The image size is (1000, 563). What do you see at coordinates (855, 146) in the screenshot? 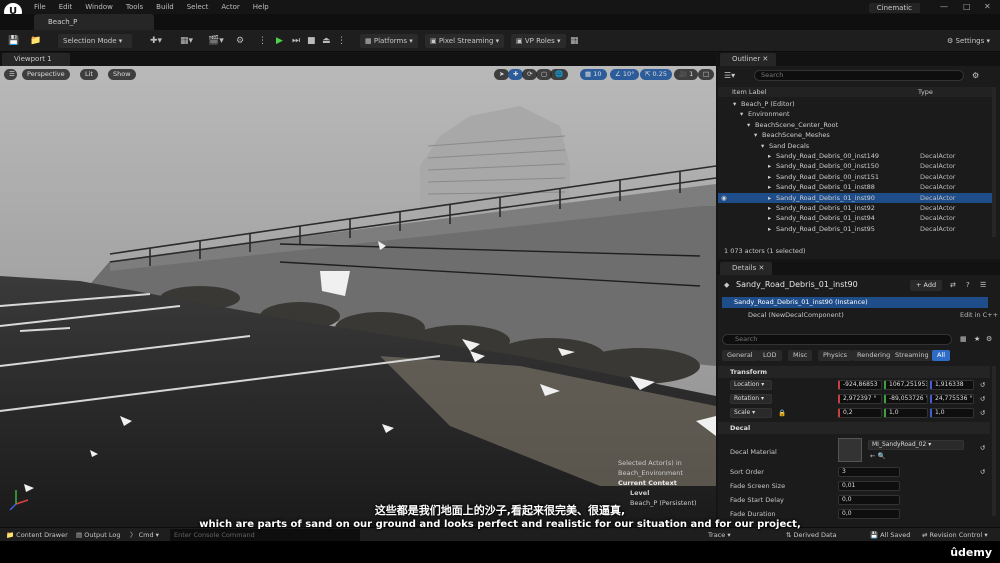
I see `outliner-row: ▾ Sand Decals` at bounding box center [855, 146].